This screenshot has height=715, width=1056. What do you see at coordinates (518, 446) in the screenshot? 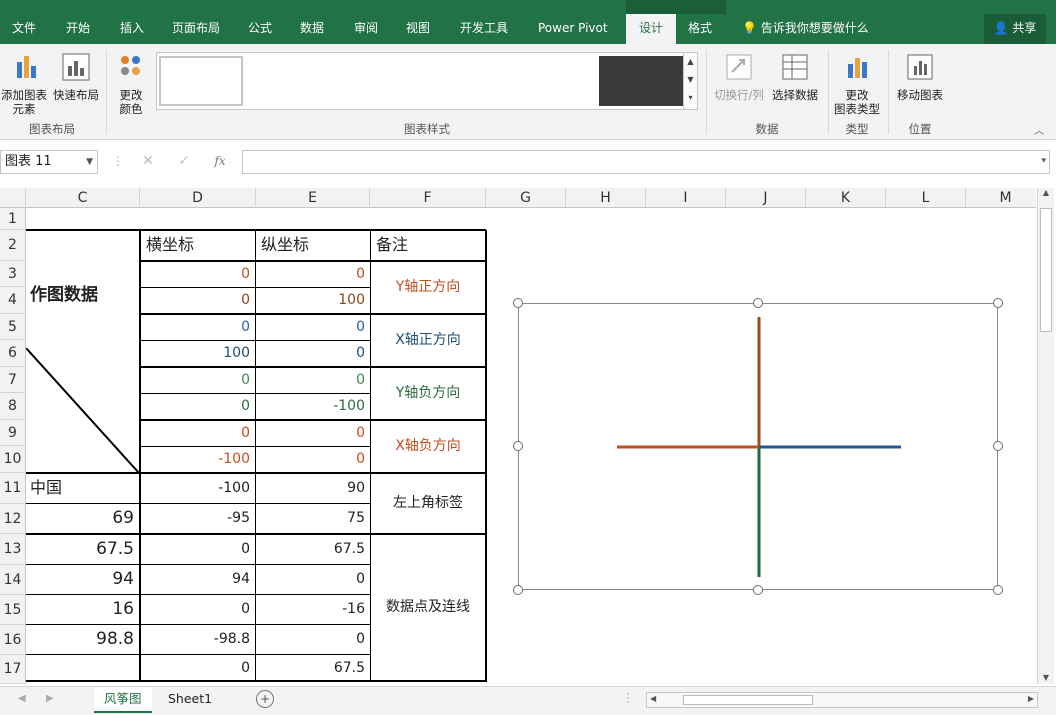
I see `resize-handle-left` at bounding box center [518, 446].